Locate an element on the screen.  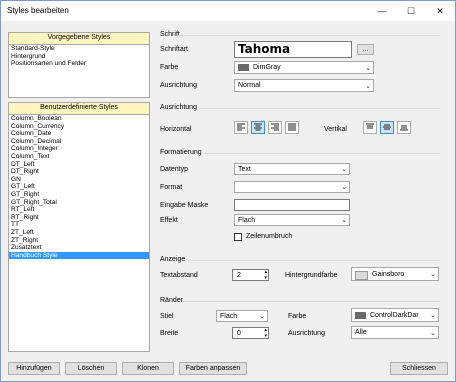
list-item: Standard-Style is located at coordinates (79, 49).